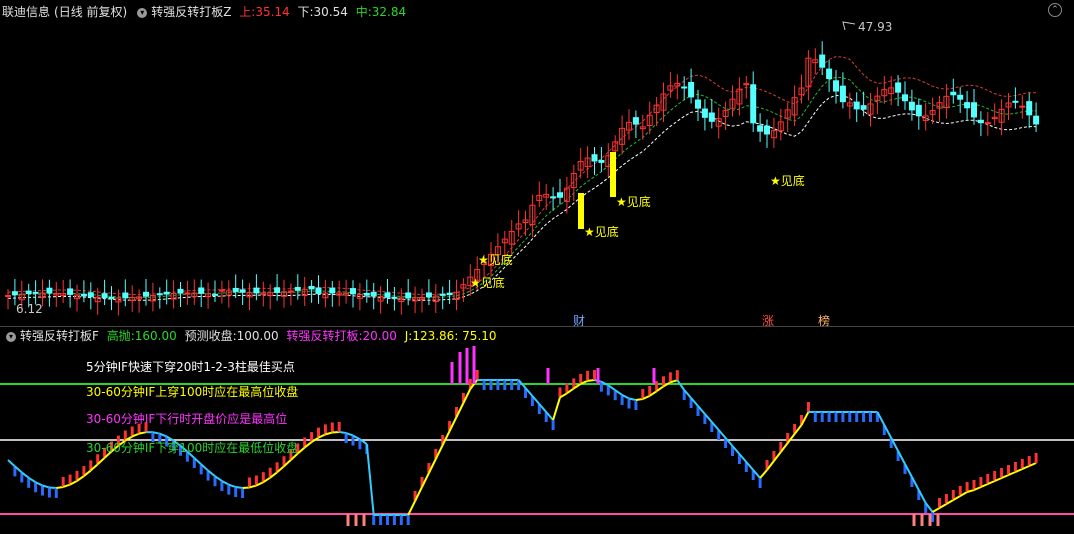 The width and height of the screenshot is (1074, 534). Describe the element at coordinates (324, 336) in the screenshot. I see `zq-label: 转强反转打板:` at that location.